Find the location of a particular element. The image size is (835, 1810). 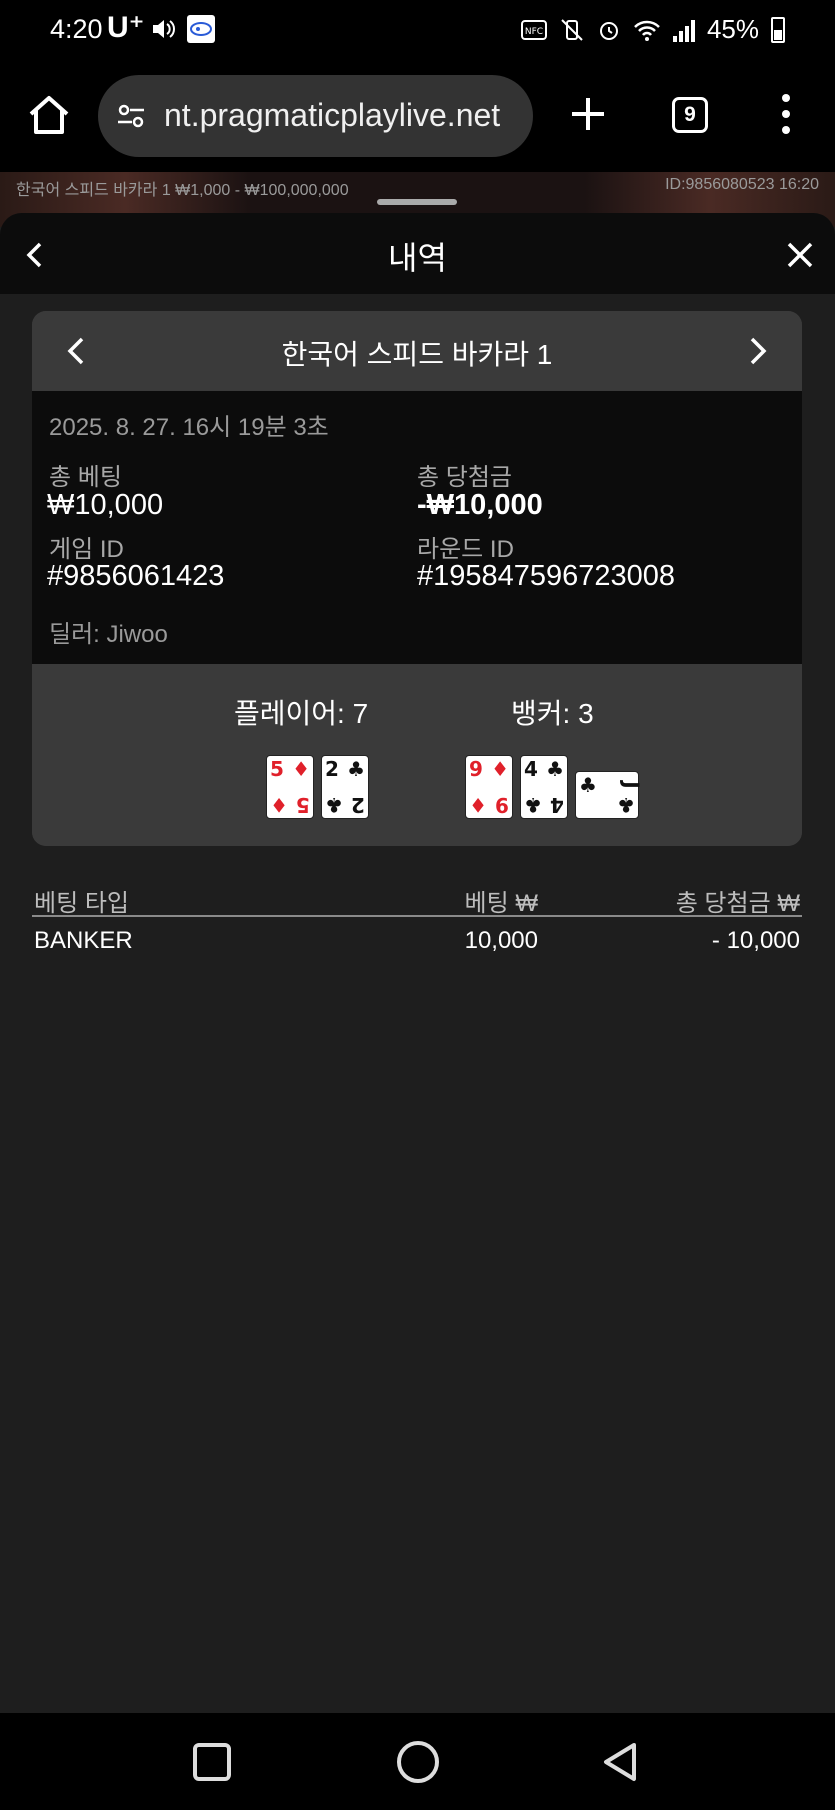

system-nav-bar is located at coordinates (417, 1761).